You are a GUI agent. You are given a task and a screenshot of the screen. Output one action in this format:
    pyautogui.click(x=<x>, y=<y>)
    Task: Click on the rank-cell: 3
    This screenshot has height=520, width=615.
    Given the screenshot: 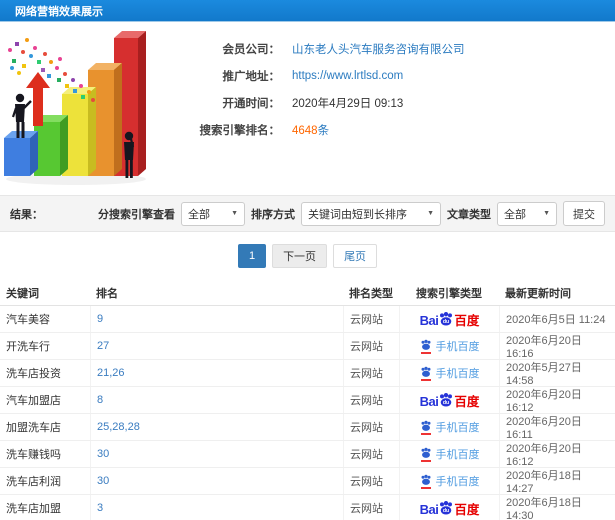 What is the action you would take?
    pyautogui.click(x=216, y=507)
    